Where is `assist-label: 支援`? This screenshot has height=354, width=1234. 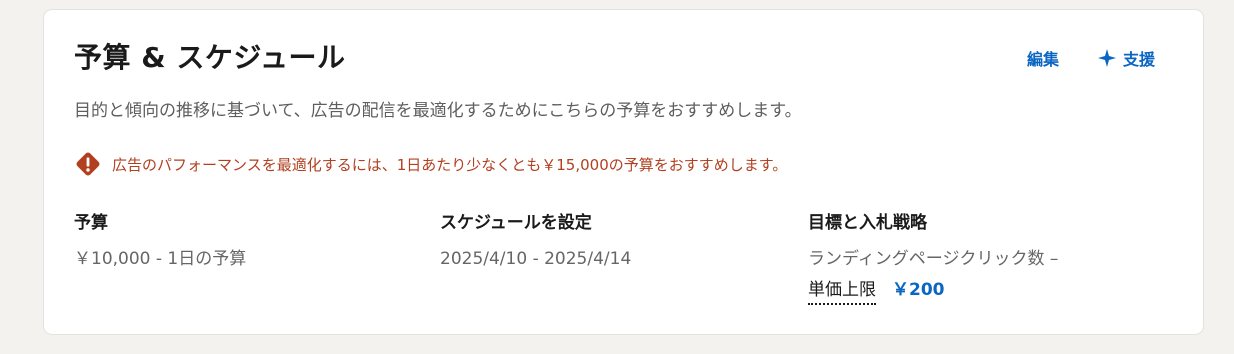
assist-label: 支援 is located at coordinates (1138, 59).